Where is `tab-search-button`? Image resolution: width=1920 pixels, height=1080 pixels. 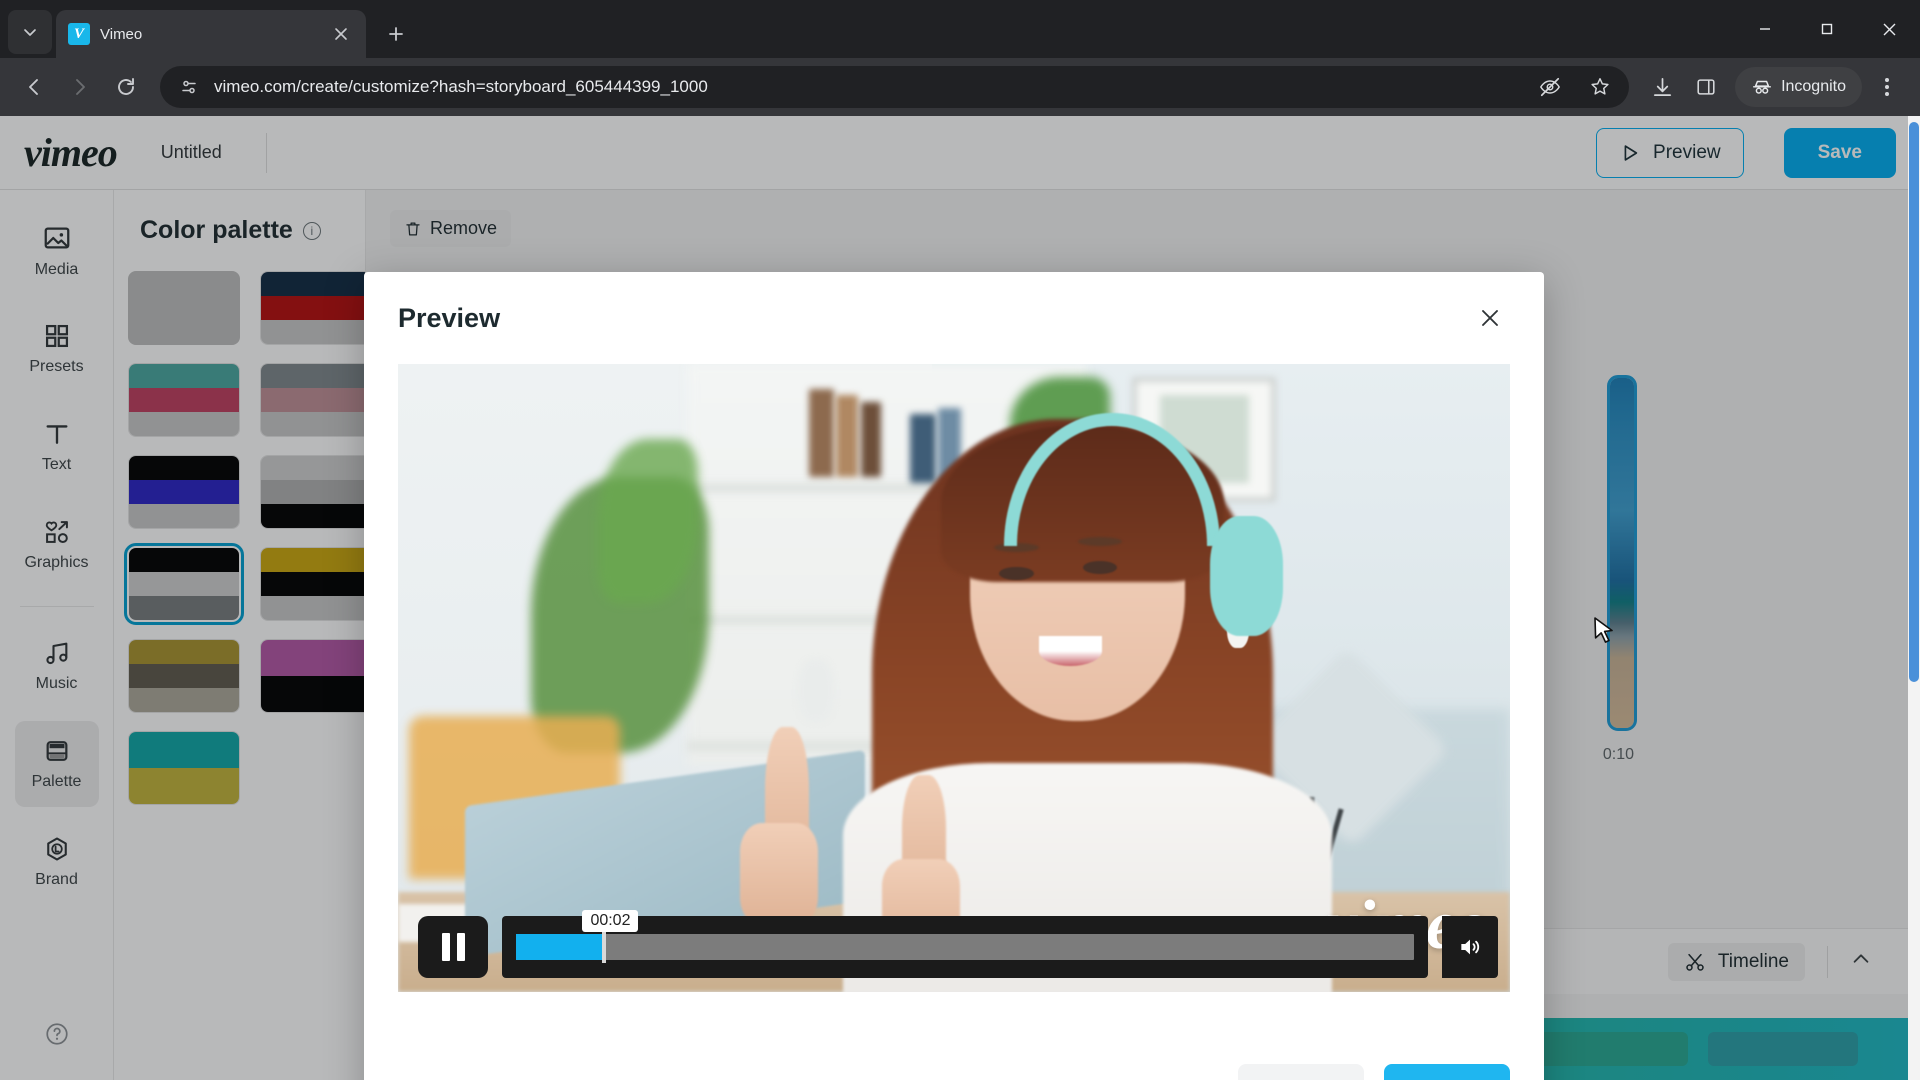
tab-search-button is located at coordinates (30, 32).